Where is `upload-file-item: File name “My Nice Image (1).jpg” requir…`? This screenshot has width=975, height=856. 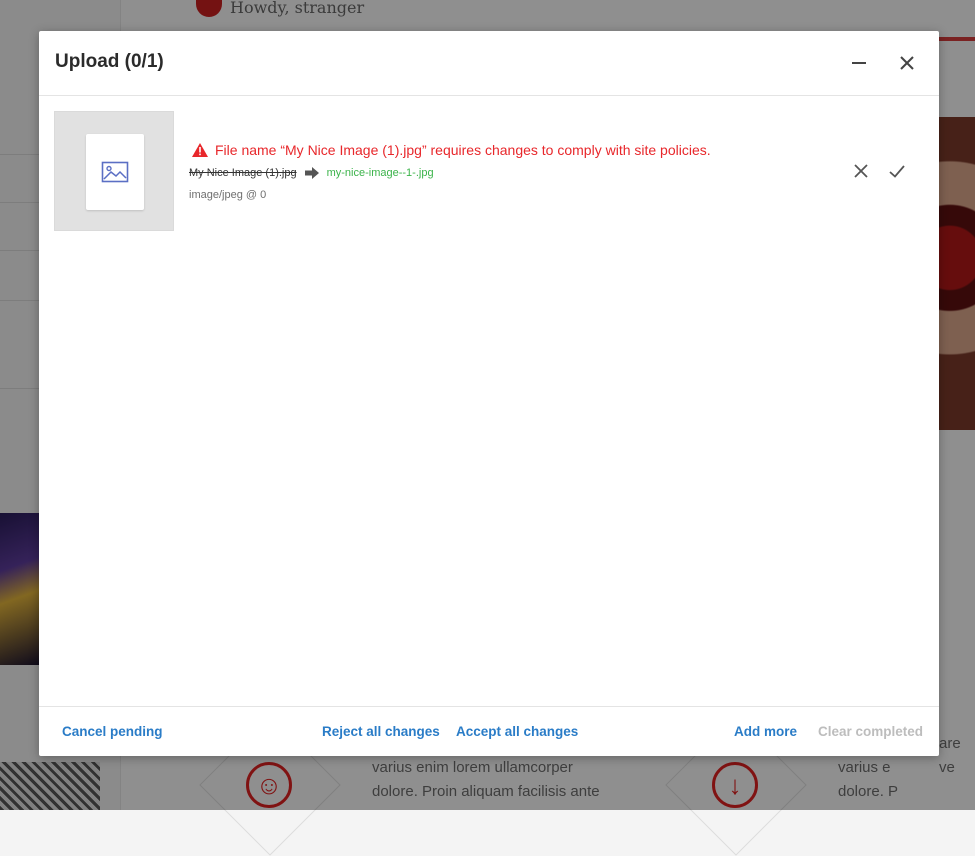
upload-file-item: File name “My Nice Image (1).jpg” requir… is located at coordinates (484, 171).